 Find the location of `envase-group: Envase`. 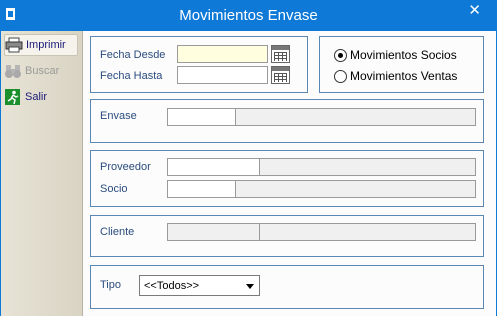

envase-group: Envase is located at coordinates (287, 121).